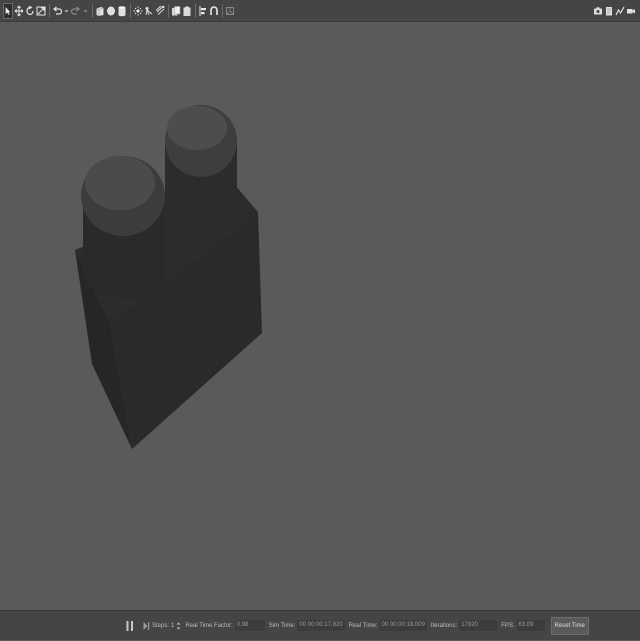 The image size is (640, 641). I want to click on pause-icon, so click(129, 625).